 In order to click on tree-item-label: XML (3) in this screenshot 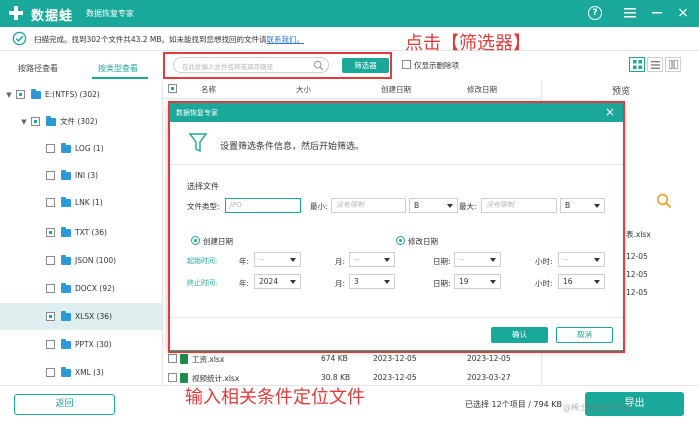, I will do `click(89, 372)`.